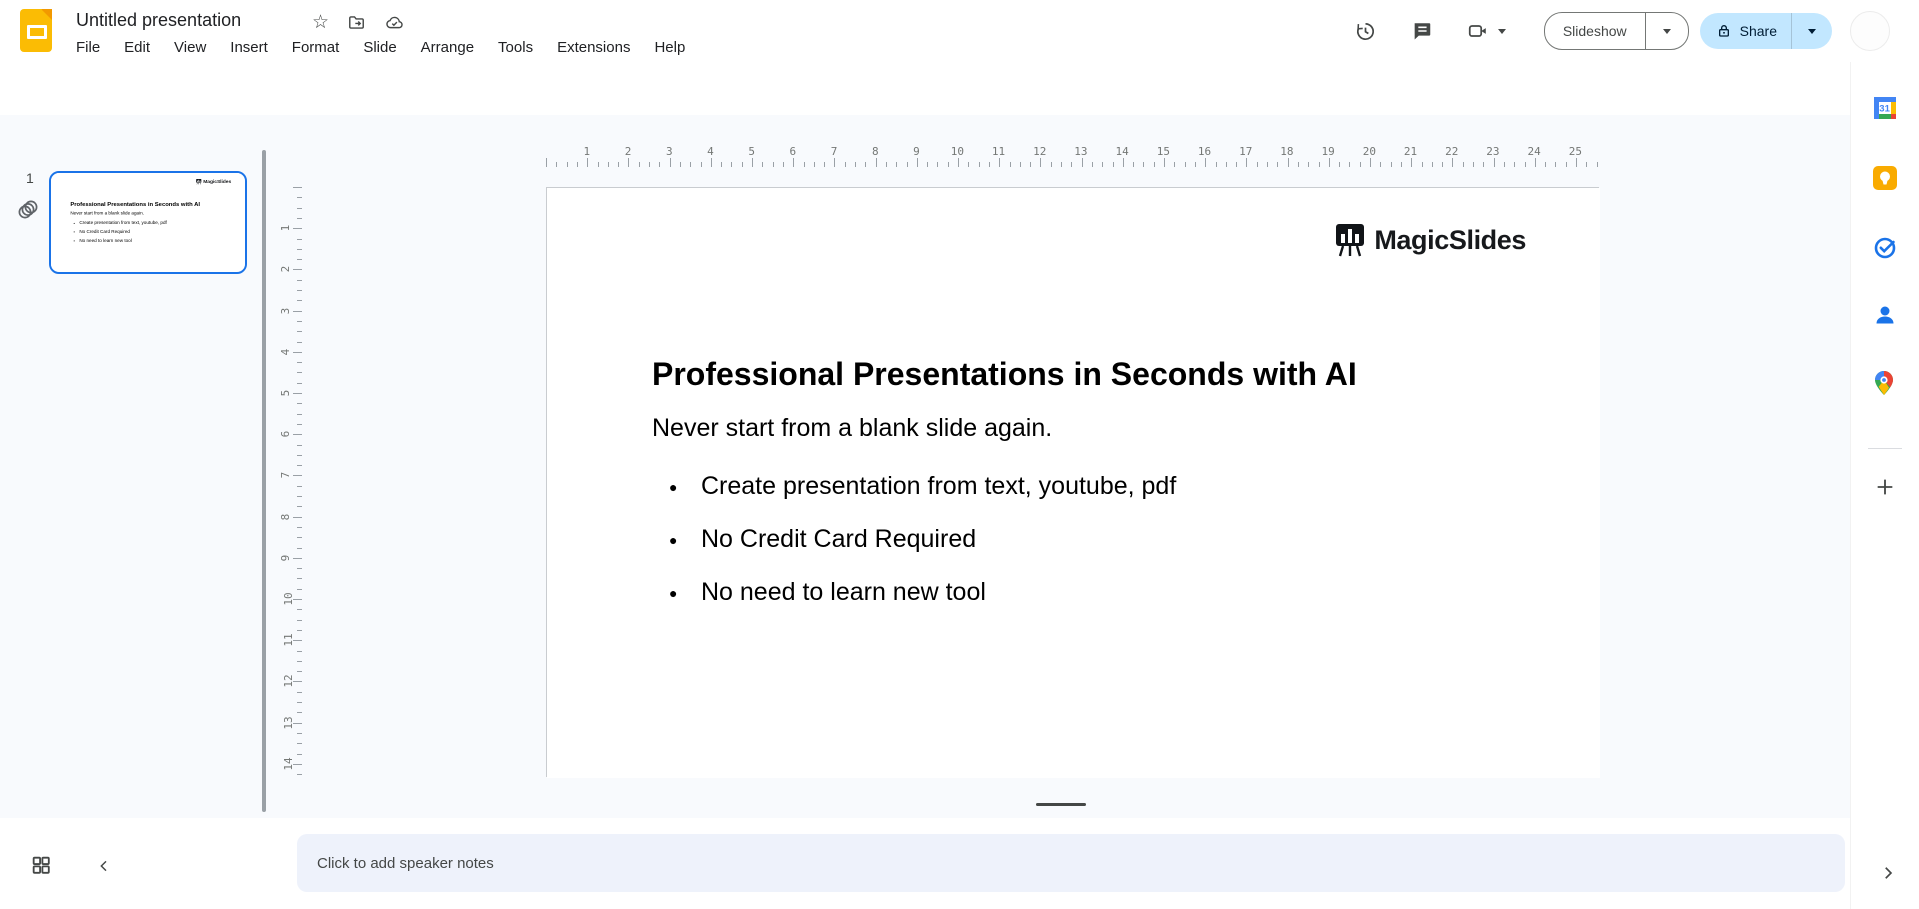 The image size is (1919, 909). Describe the element at coordinates (1061, 804) in the screenshot. I see `notes-resize-handle` at that location.